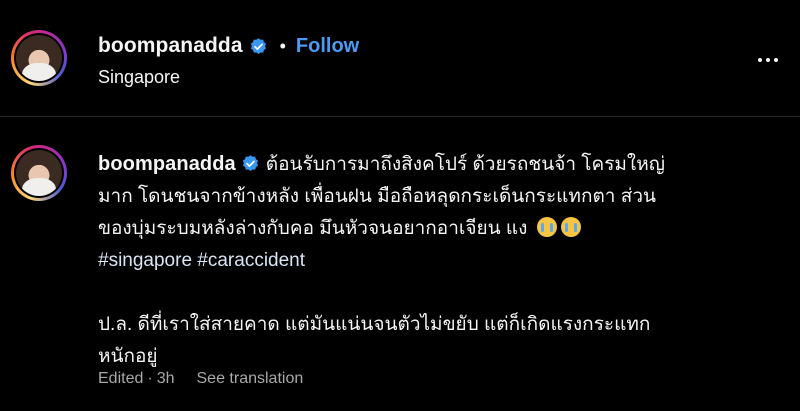 This screenshot has height=411, width=800. What do you see at coordinates (121, 378) in the screenshot?
I see `edited-label: Edited` at bounding box center [121, 378].